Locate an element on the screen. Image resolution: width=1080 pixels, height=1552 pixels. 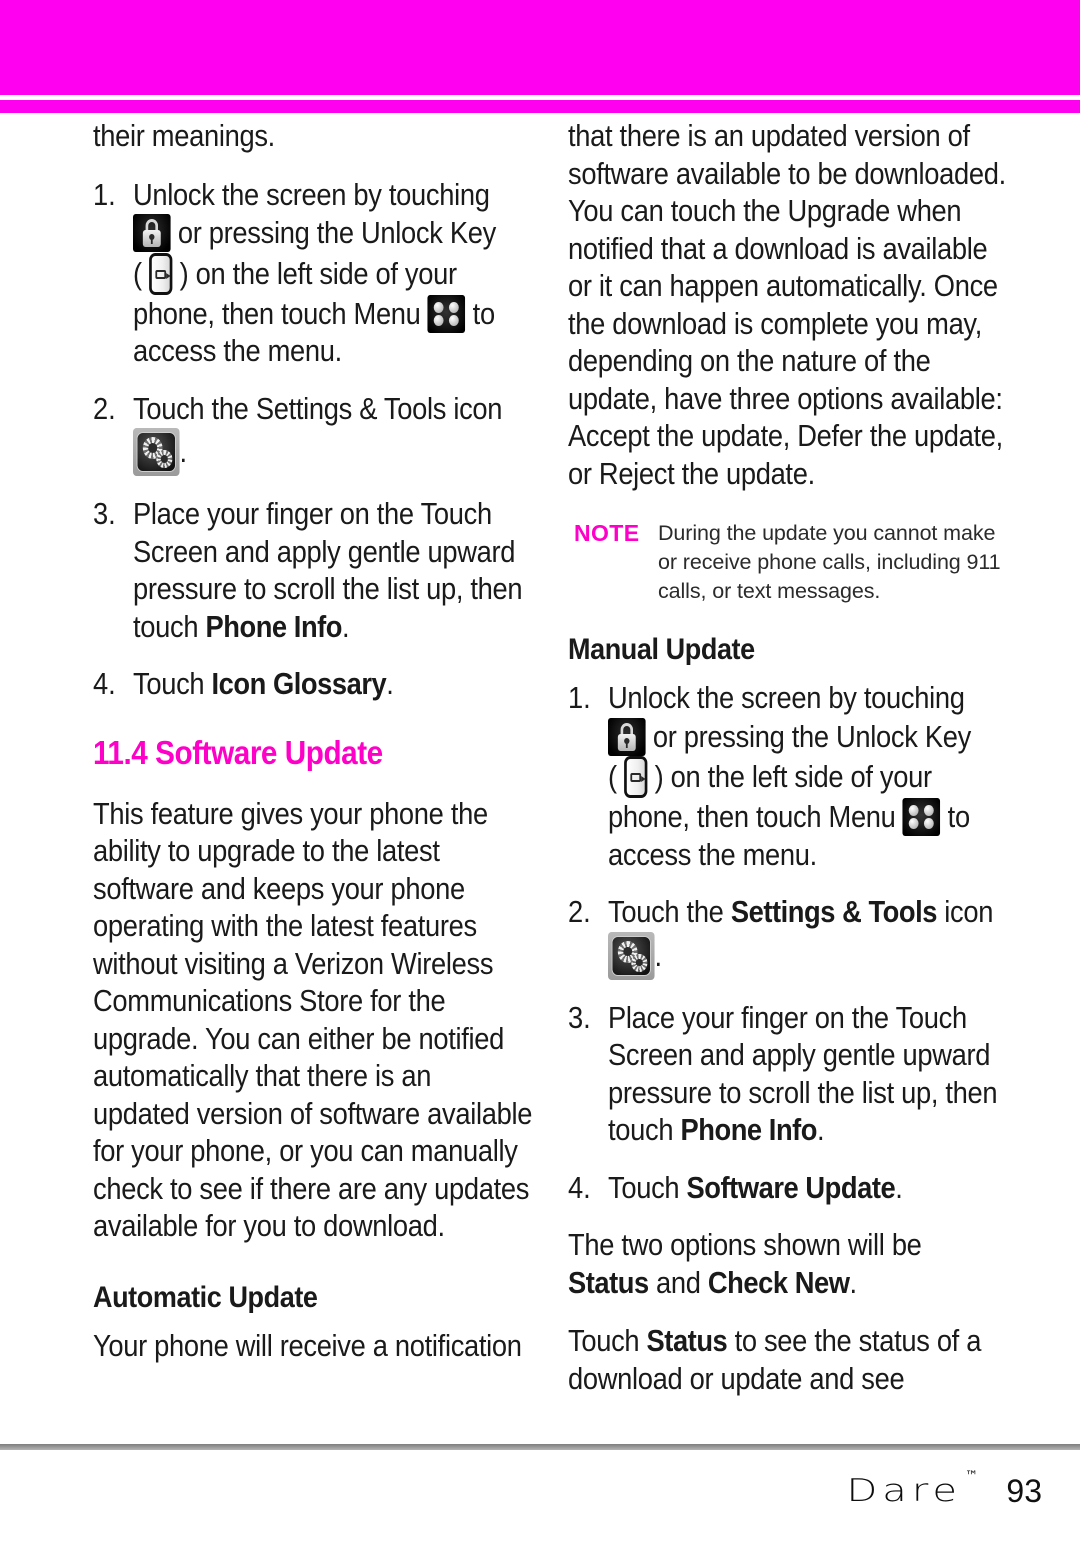
emphasis-settings-tools: Settings & Tools is located at coordinates (834, 912).